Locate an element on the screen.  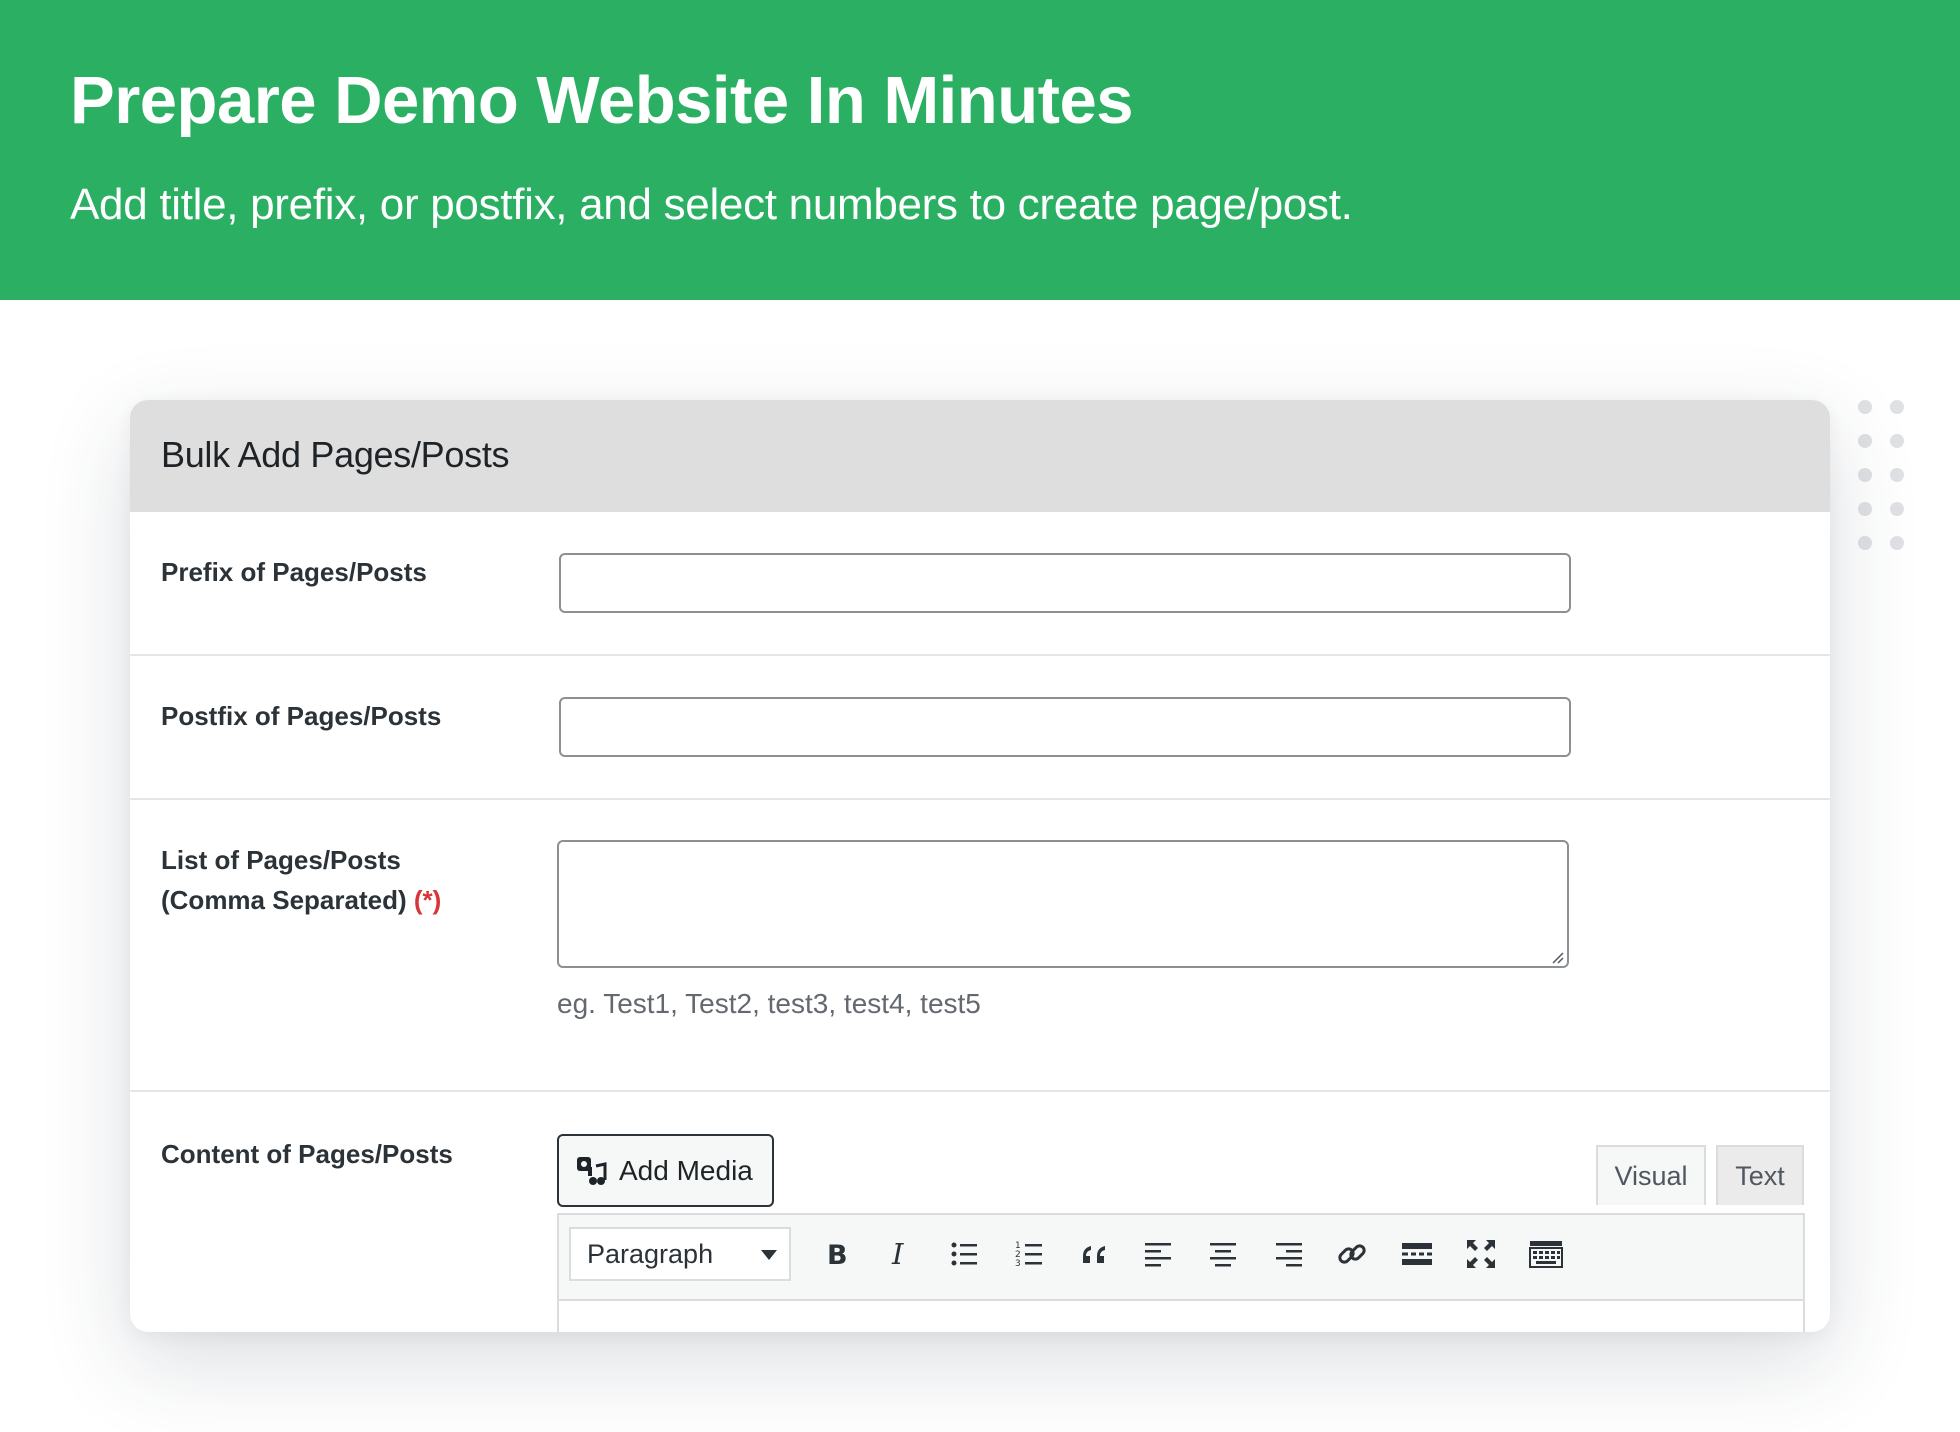
svg-text: 3 is located at coordinates (1018, 1264).